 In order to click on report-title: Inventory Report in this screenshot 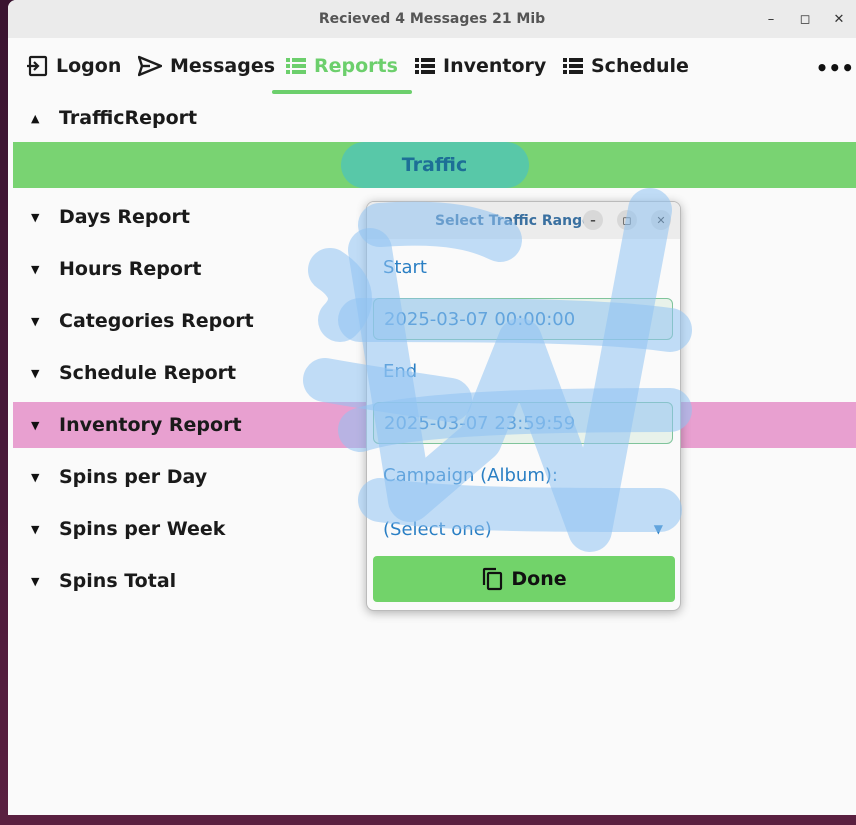, I will do `click(150, 425)`.